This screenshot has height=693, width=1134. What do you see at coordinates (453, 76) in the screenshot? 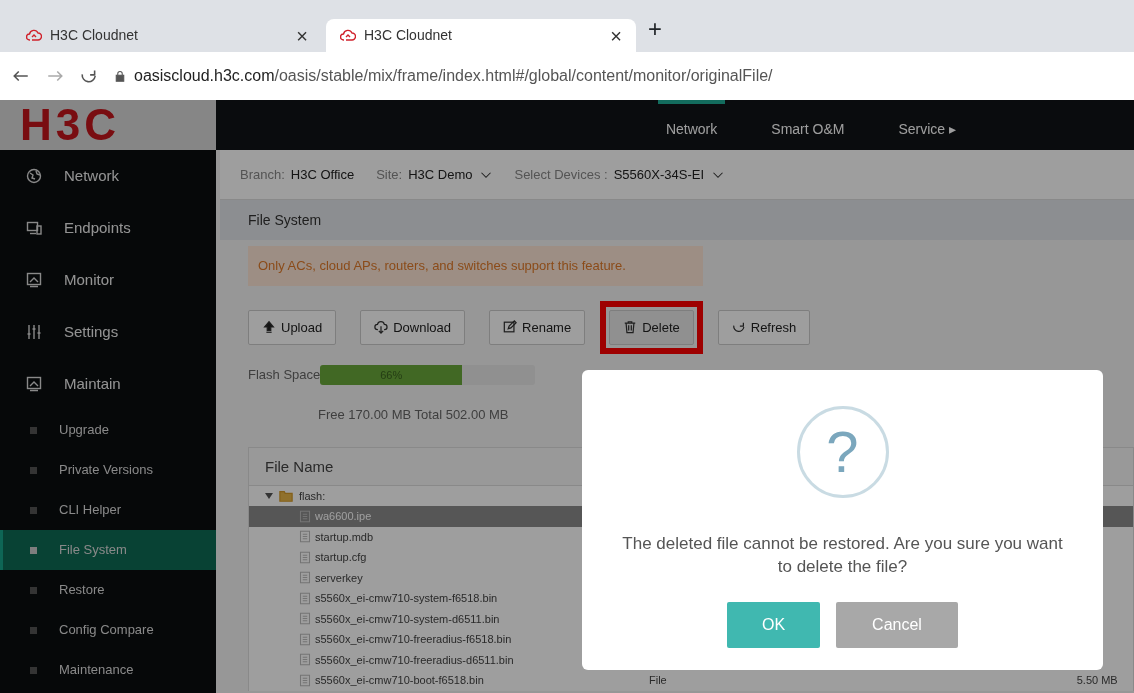
I see `url-text: oasiscloud.h3c.com/oasis/stable/mix/frame/index.html#/global/content/monitor/originalFile/` at bounding box center [453, 76].